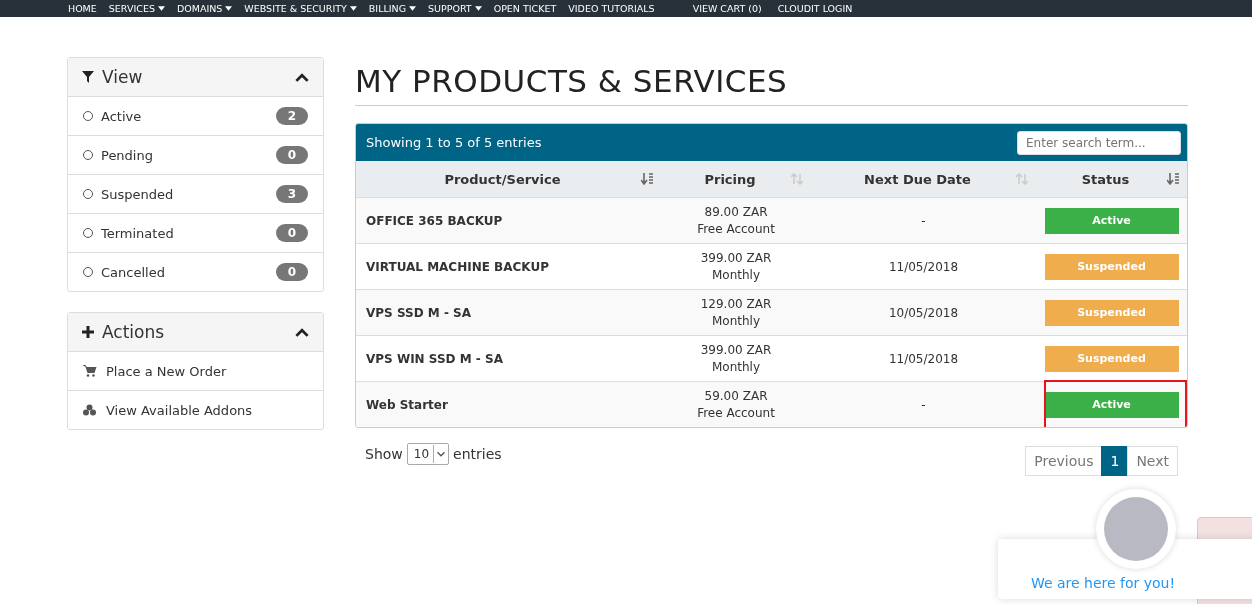 The image size is (1252, 604). I want to click on filter-item: Active 2, so click(195, 116).